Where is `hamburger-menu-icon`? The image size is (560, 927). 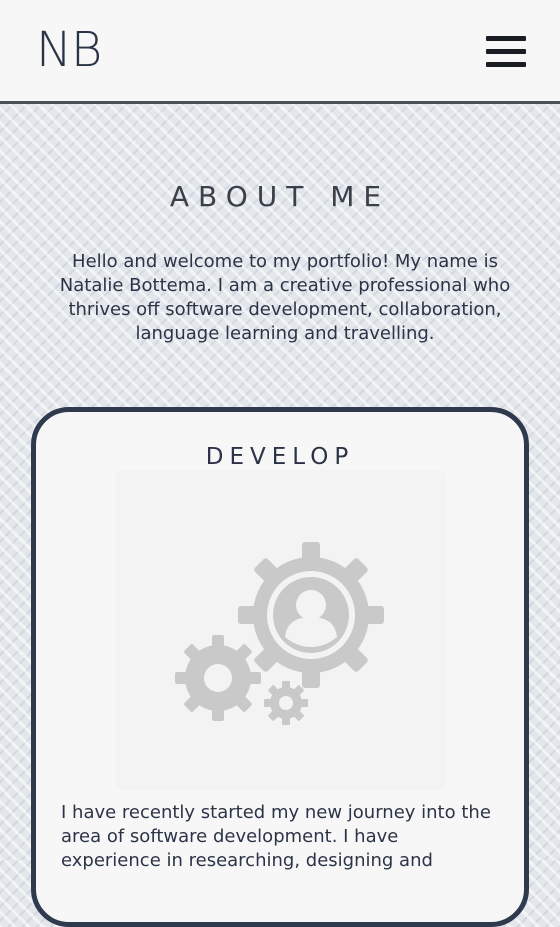 hamburger-menu-icon is located at coordinates (506, 52).